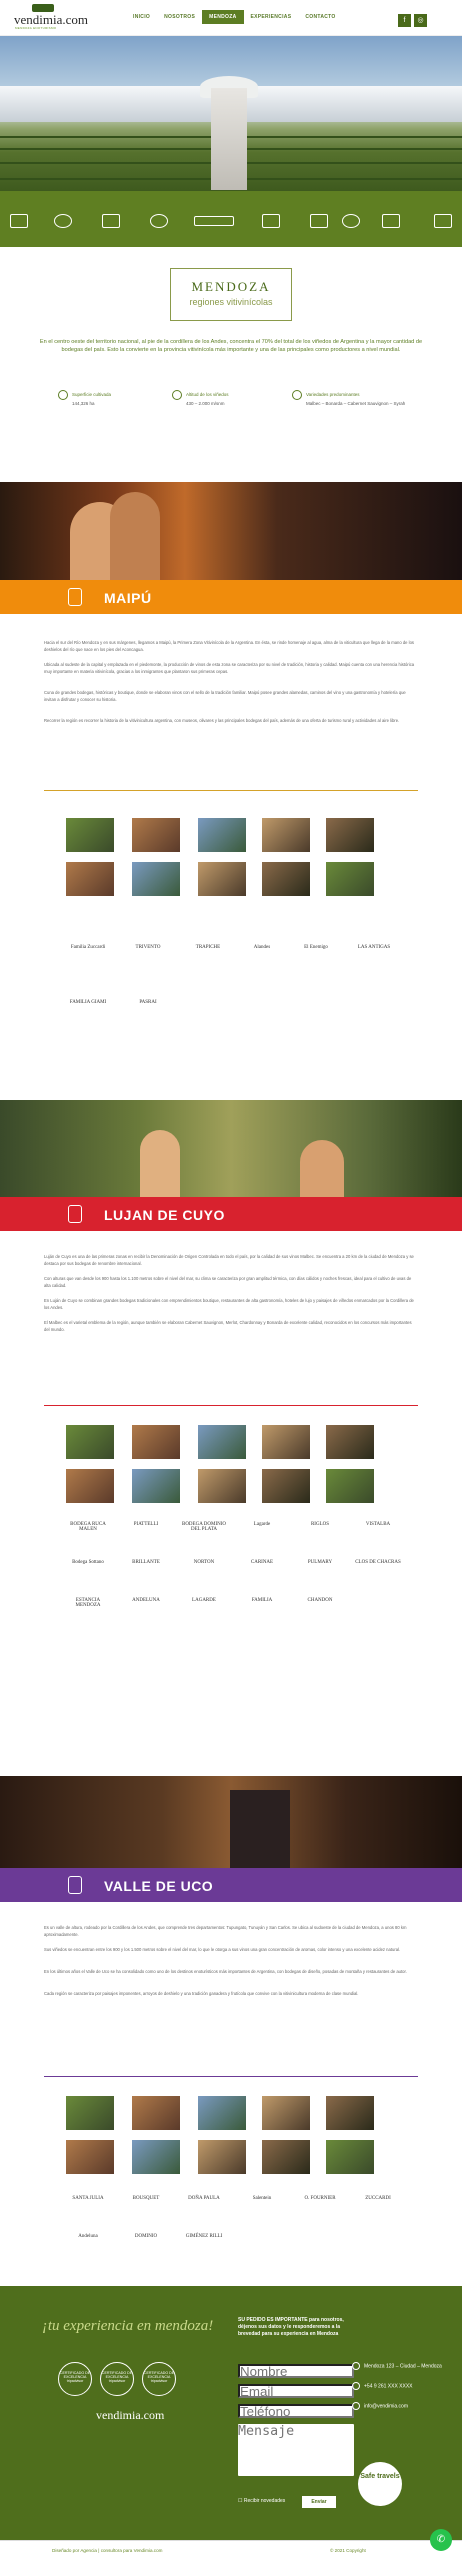 The height and width of the screenshot is (2560, 462). I want to click on stat-altitude: Altitud de los viñedos 430 – 2.000 m/snm, so click(232, 398).